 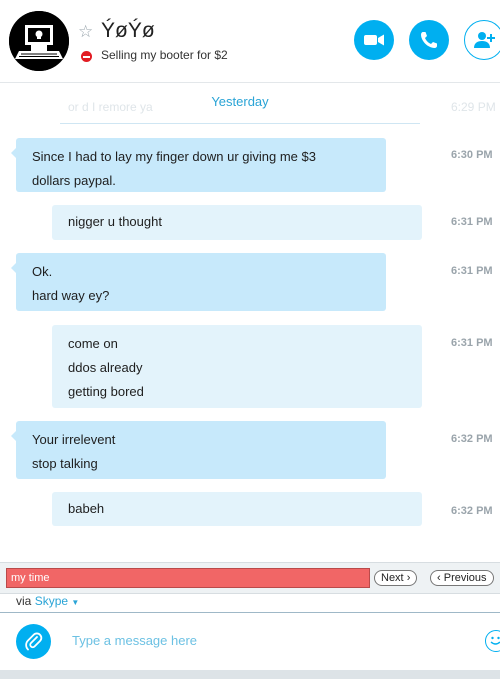 I want to click on find-in-chat-bar: Next › ‹ Previous, so click(x=250, y=578).